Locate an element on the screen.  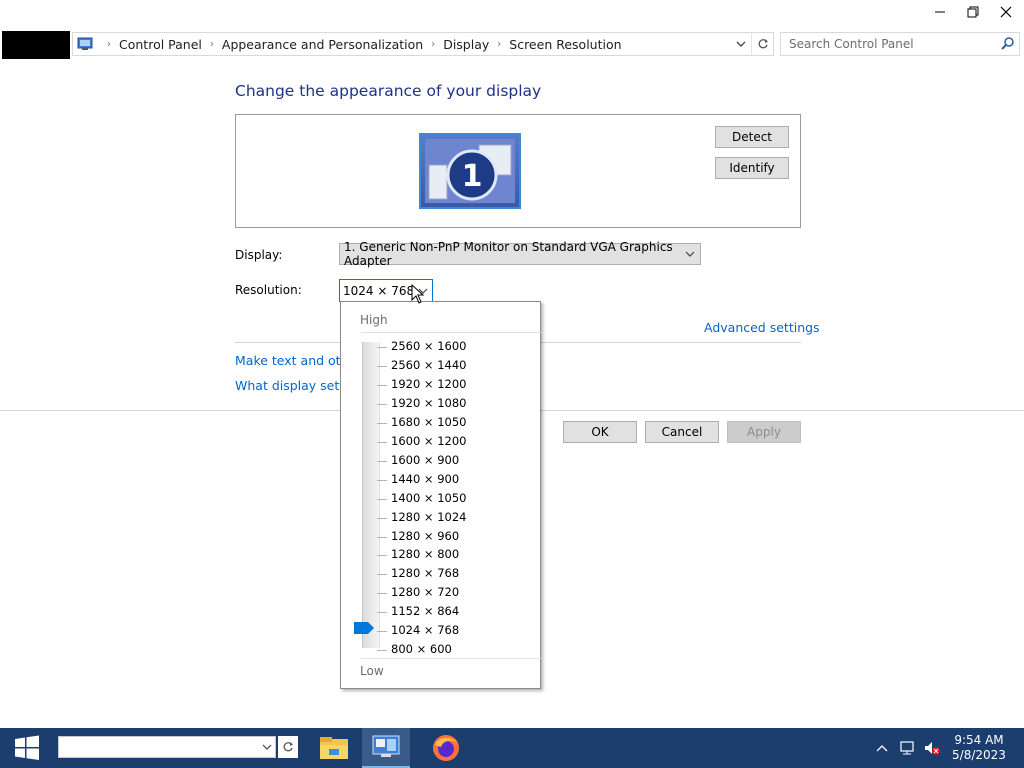
taskbar-file-explorer is located at coordinates (334, 748).